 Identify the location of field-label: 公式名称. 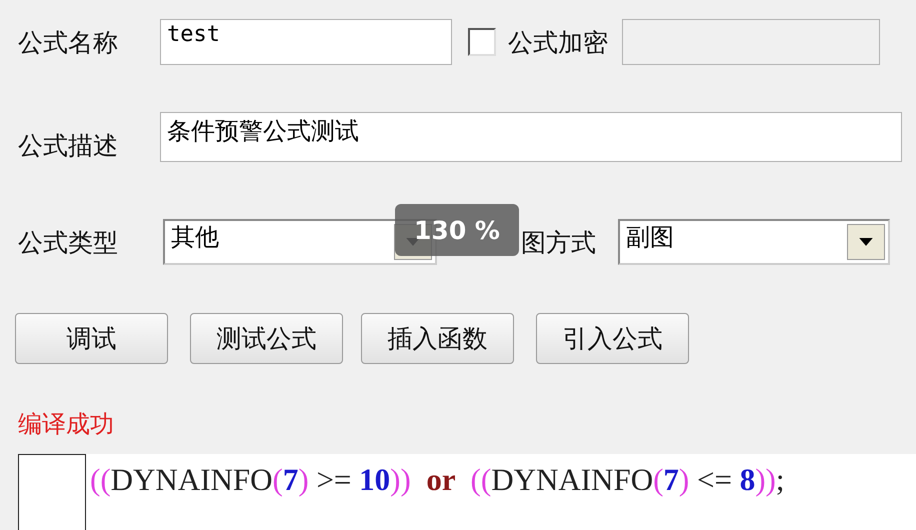
(68, 42).